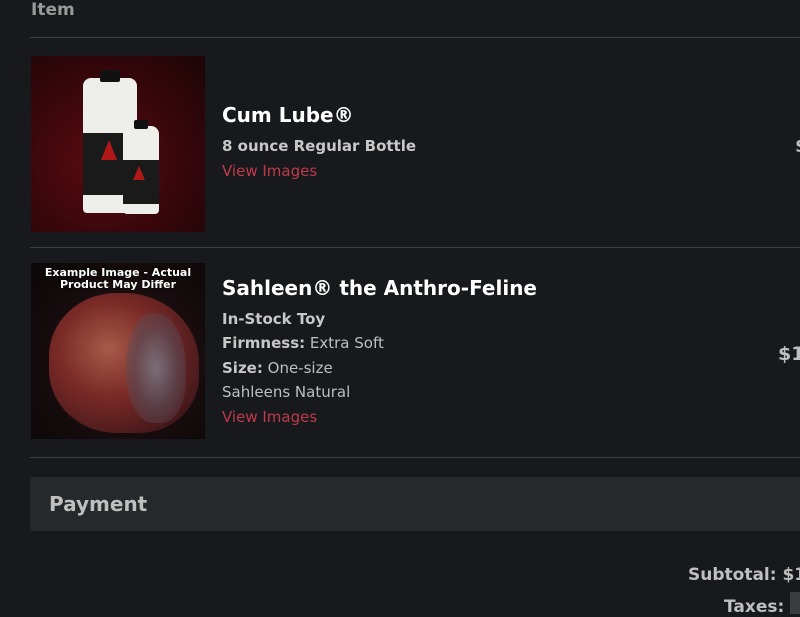 The height and width of the screenshot is (617, 800). I want to click on size-value: One-size, so click(300, 368).